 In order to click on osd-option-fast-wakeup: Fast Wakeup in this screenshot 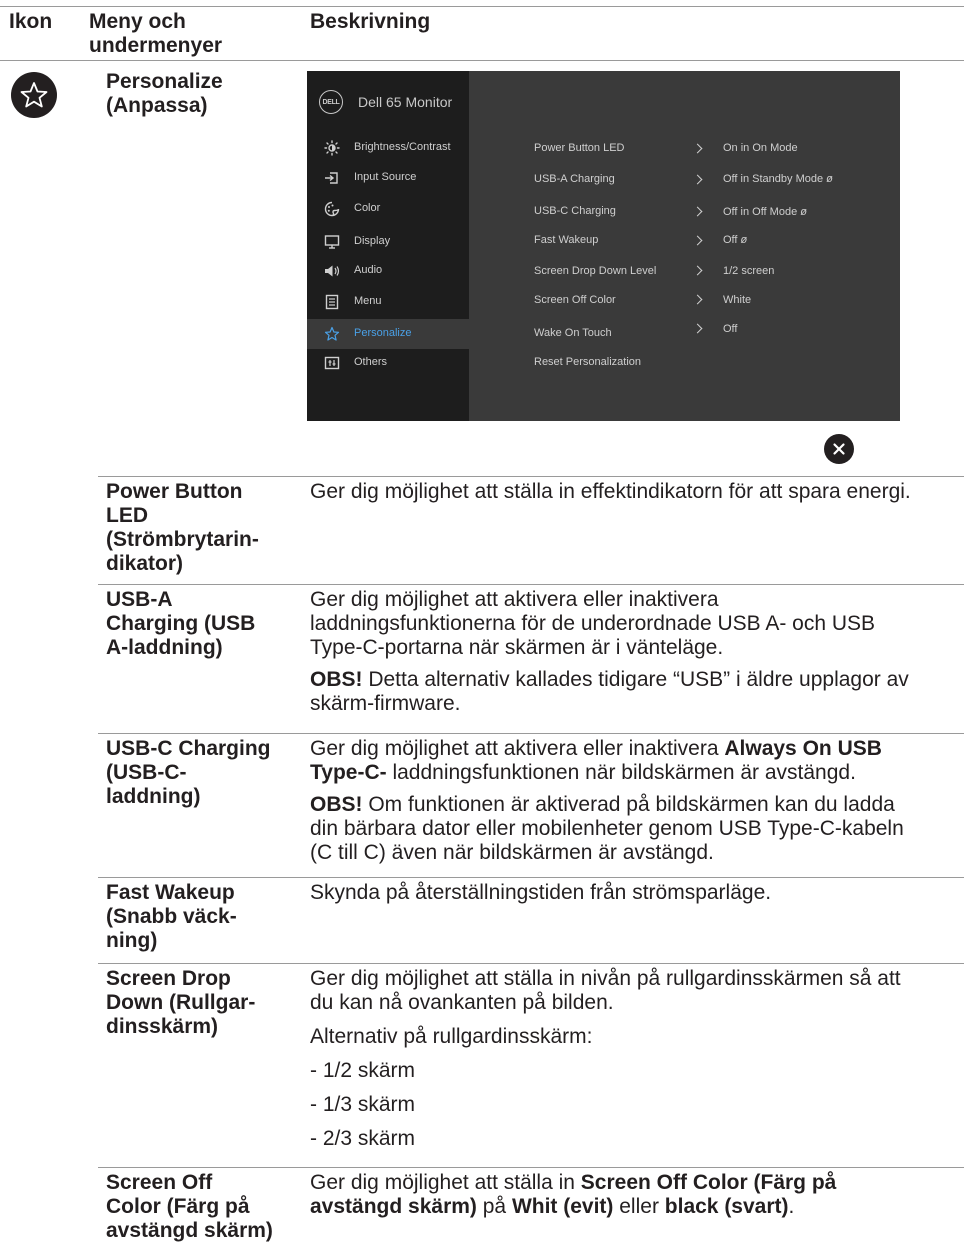, I will do `click(566, 240)`.